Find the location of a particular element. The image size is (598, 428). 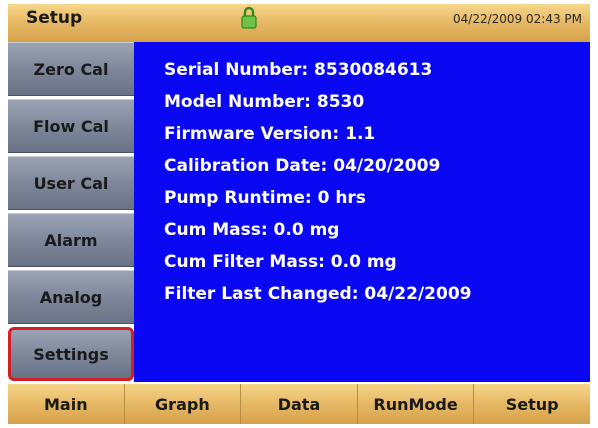

zero-cal-button: Zero Cal is located at coordinates (71, 69).